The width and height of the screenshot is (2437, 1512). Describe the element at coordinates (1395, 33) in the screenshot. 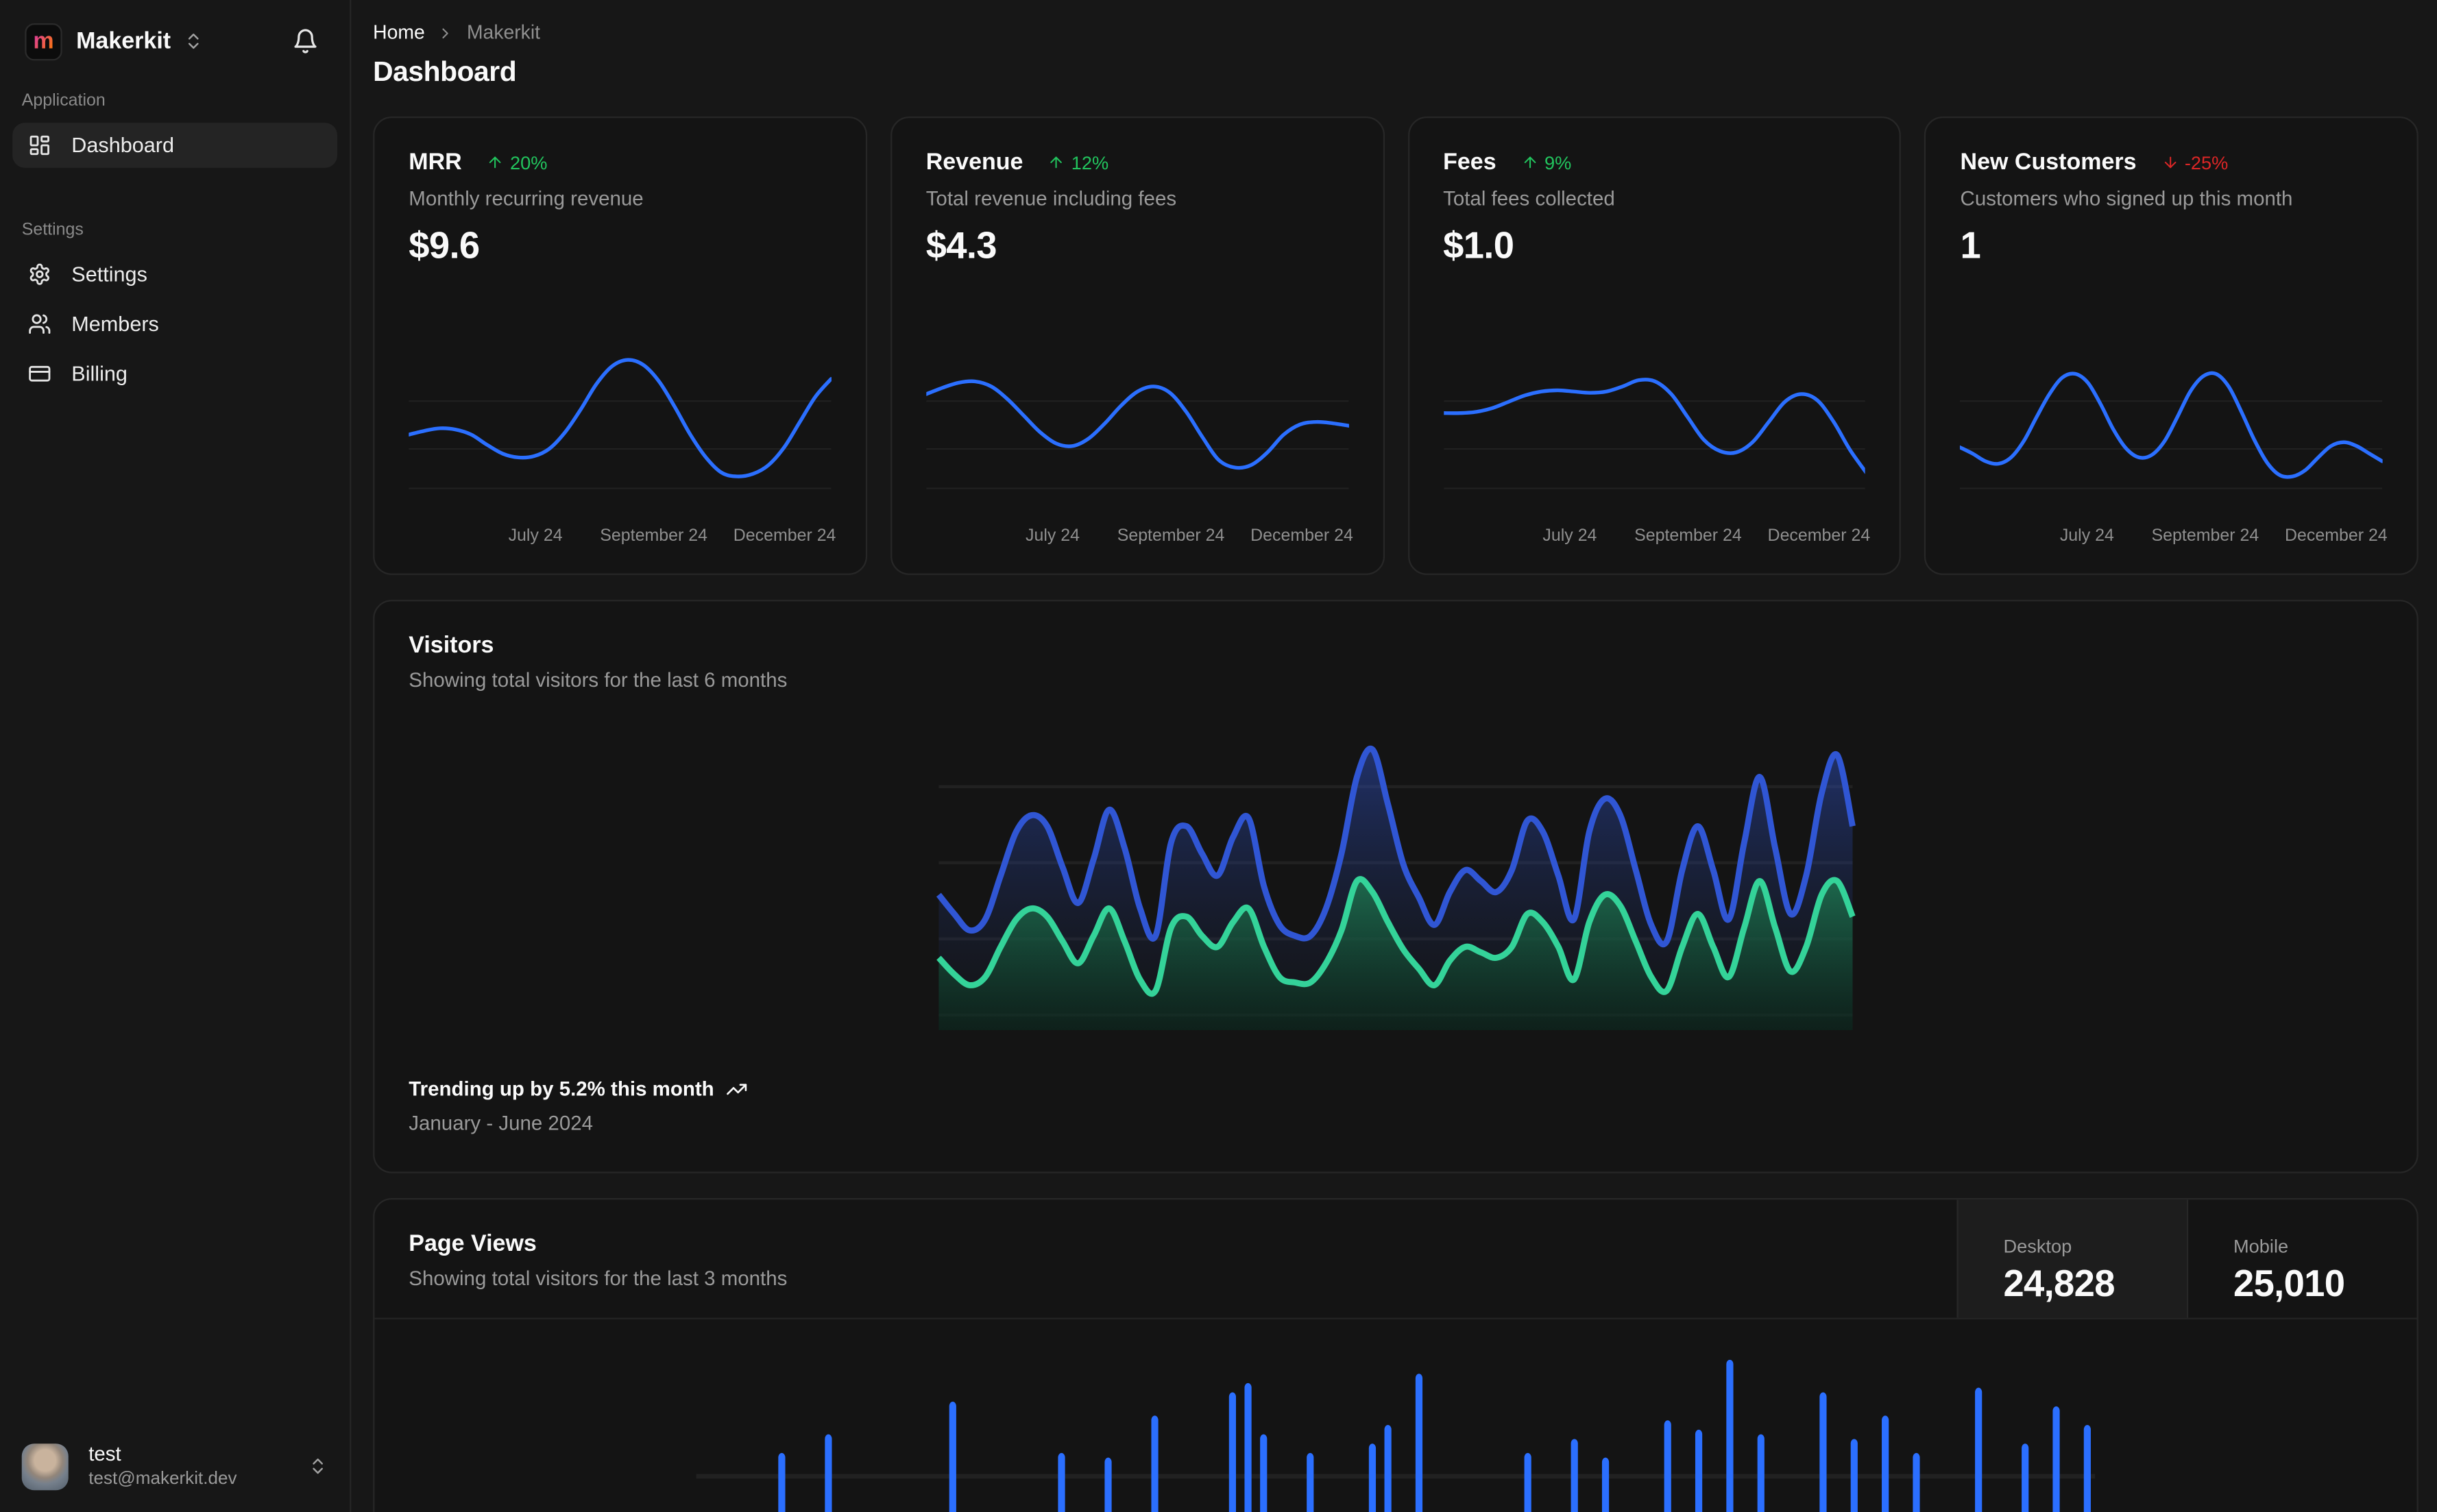

I see `breadcrumb: Home Makerkit` at that location.